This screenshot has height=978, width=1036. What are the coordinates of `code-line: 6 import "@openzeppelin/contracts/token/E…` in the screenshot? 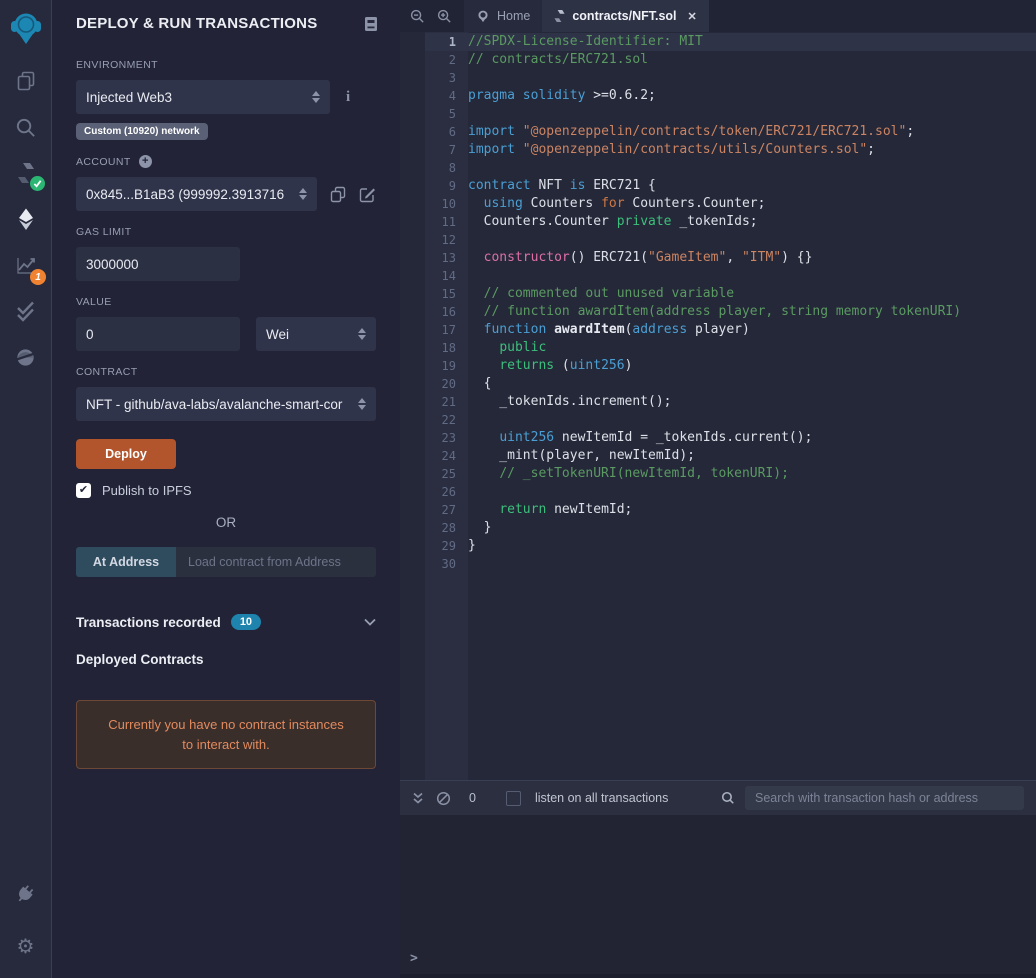 It's located at (730, 132).